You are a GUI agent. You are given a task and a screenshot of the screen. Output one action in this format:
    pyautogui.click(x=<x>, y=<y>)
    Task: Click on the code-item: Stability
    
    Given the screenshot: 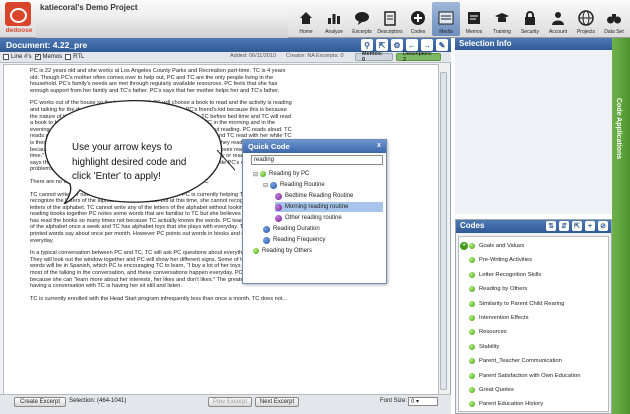 What is the action you would take?
    pyautogui.click(x=533, y=347)
    